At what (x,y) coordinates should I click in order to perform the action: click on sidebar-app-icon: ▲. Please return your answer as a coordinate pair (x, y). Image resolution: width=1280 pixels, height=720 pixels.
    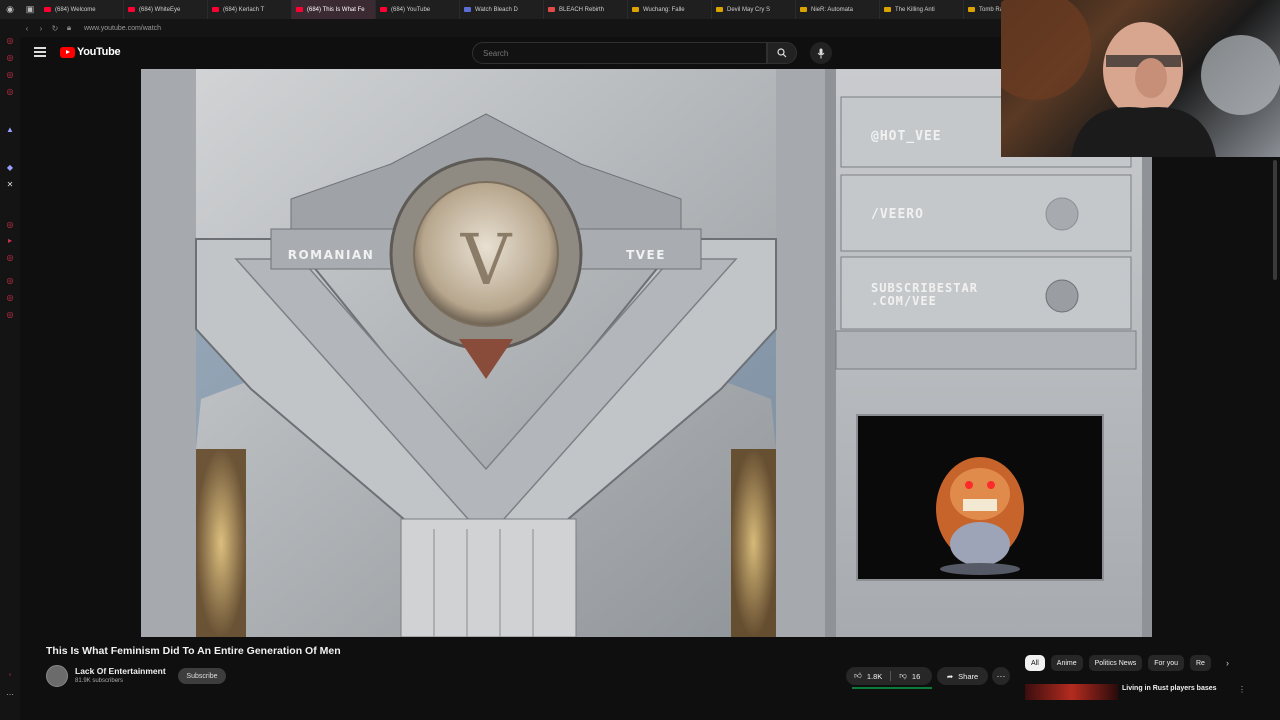
    Looking at the image, I should click on (10, 130).